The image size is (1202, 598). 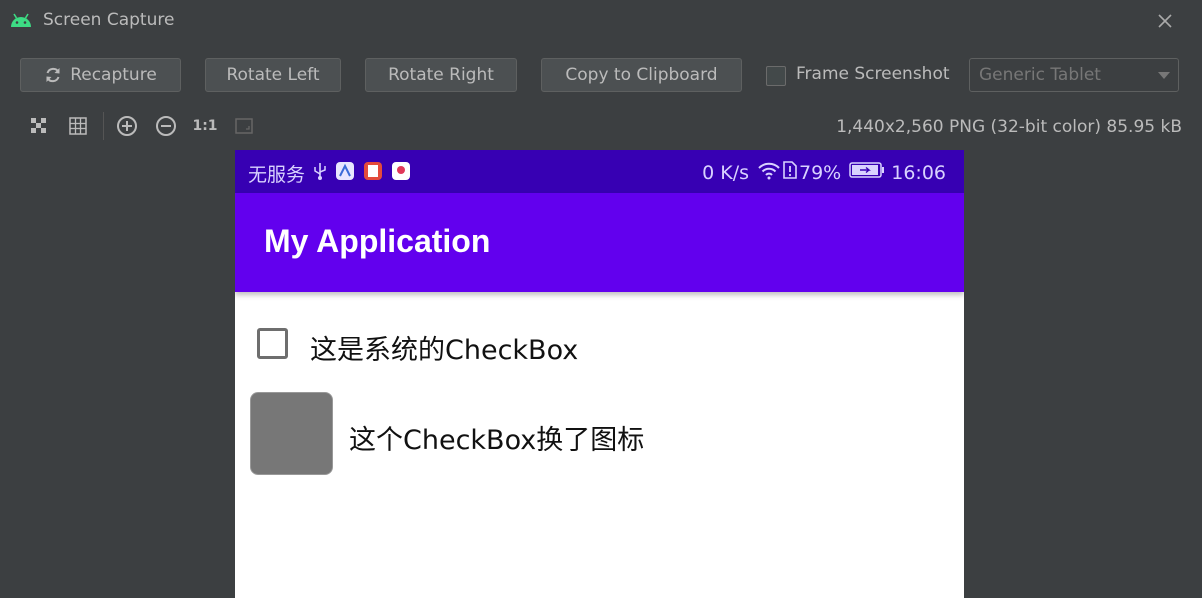 What do you see at coordinates (790, 172) in the screenshot?
I see `sim-alert-icon` at bounding box center [790, 172].